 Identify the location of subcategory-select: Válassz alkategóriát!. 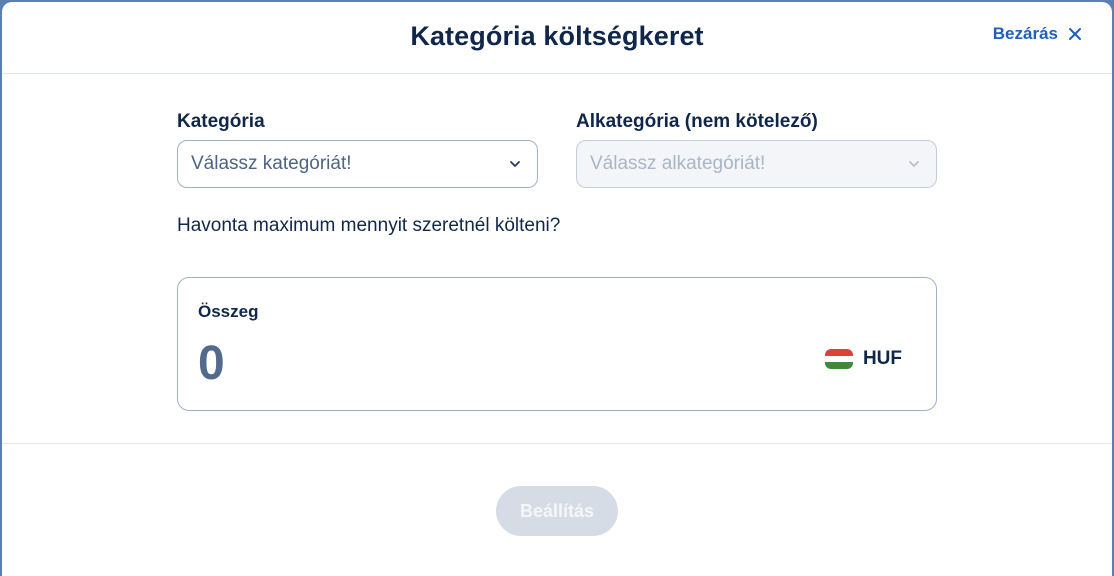
(756, 164).